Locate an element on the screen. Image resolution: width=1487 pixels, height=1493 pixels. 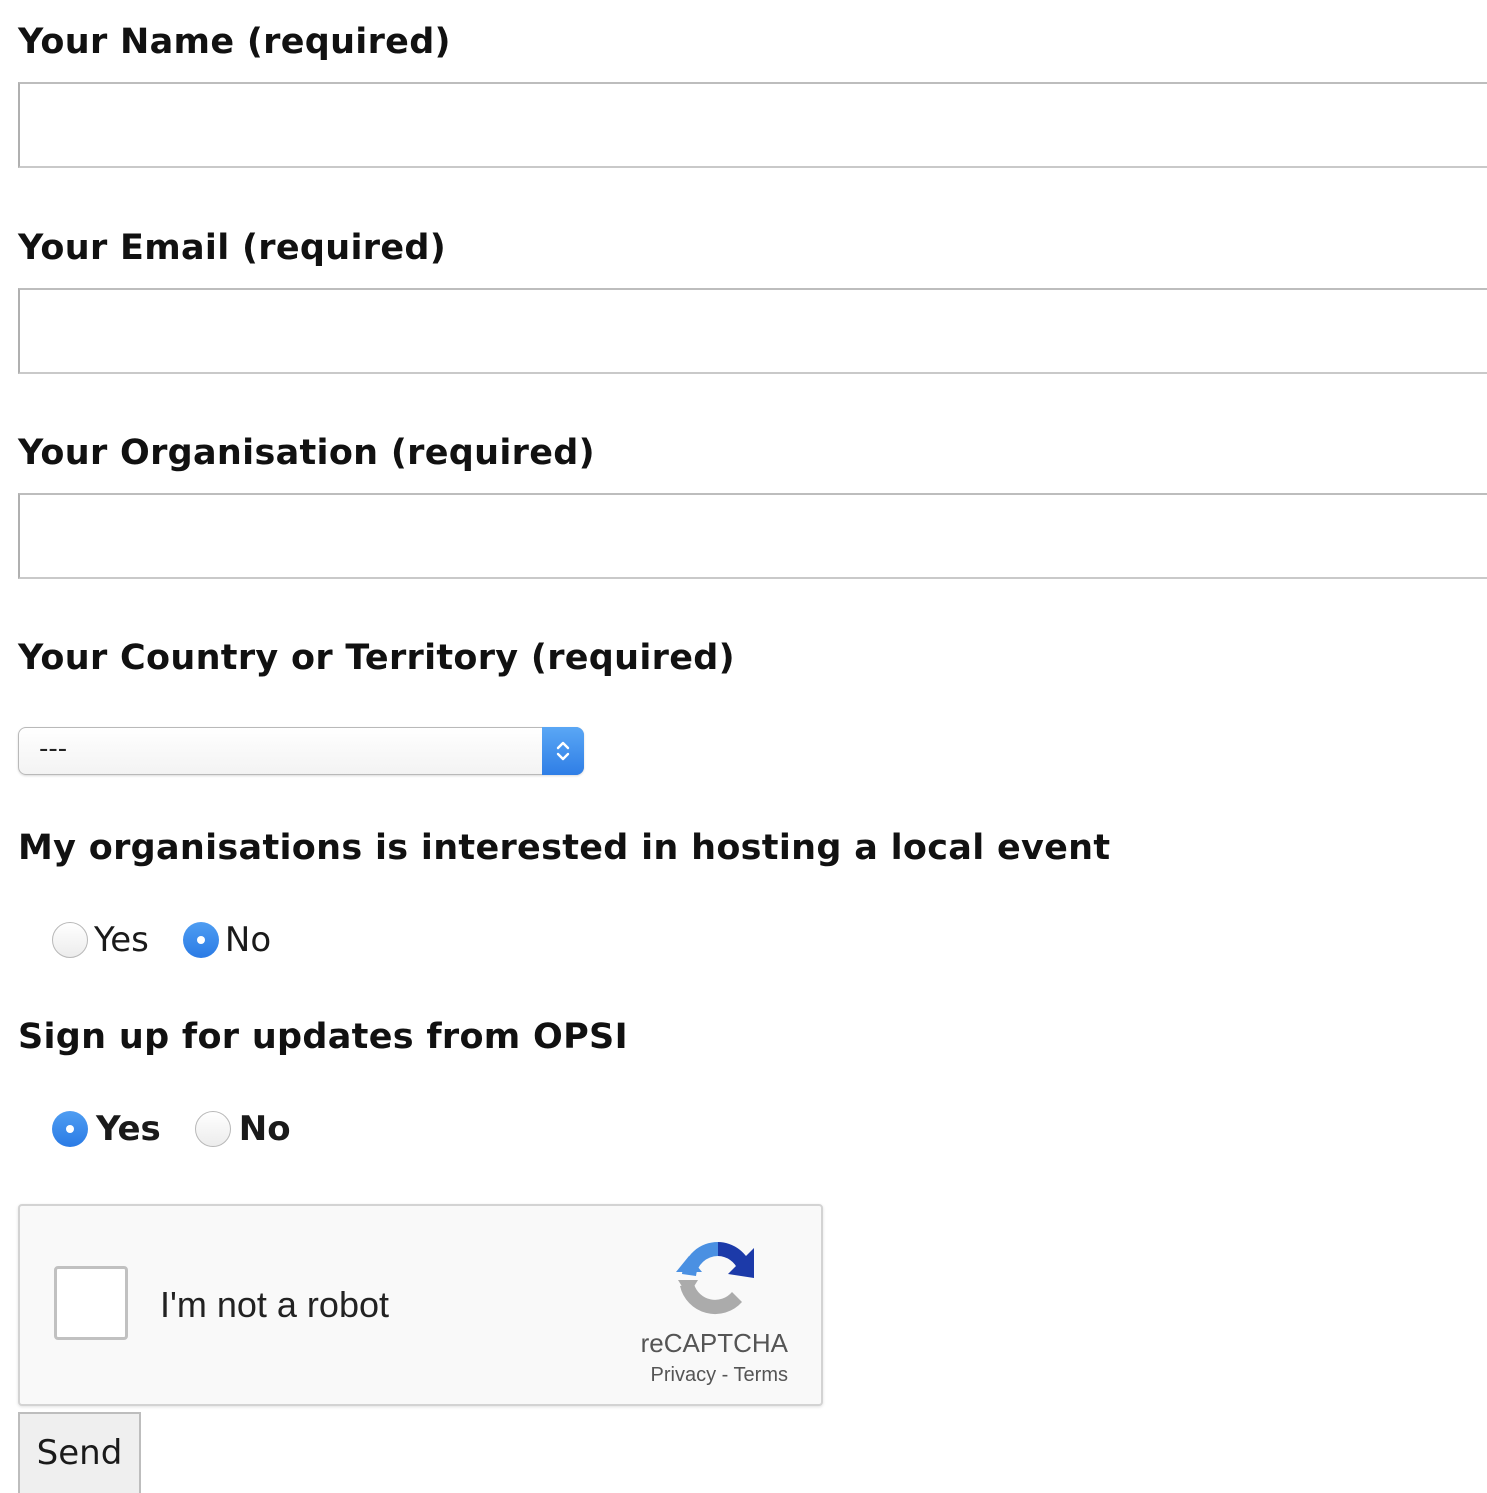
recaptcha-privacy-link: Privacy is located at coordinates (684, 1375).